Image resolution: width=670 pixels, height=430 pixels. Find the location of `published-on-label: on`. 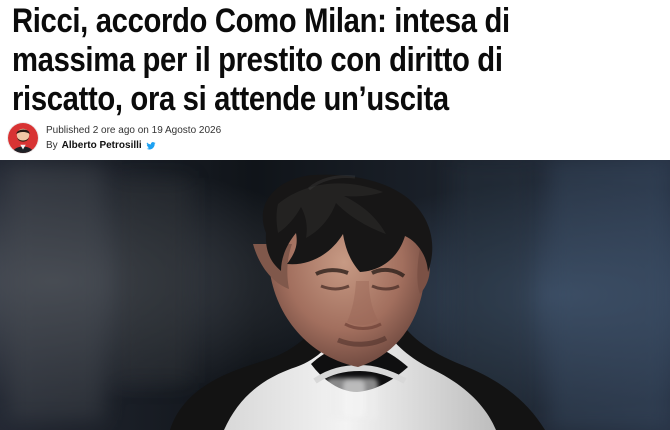

published-on-label: on is located at coordinates (143, 130).